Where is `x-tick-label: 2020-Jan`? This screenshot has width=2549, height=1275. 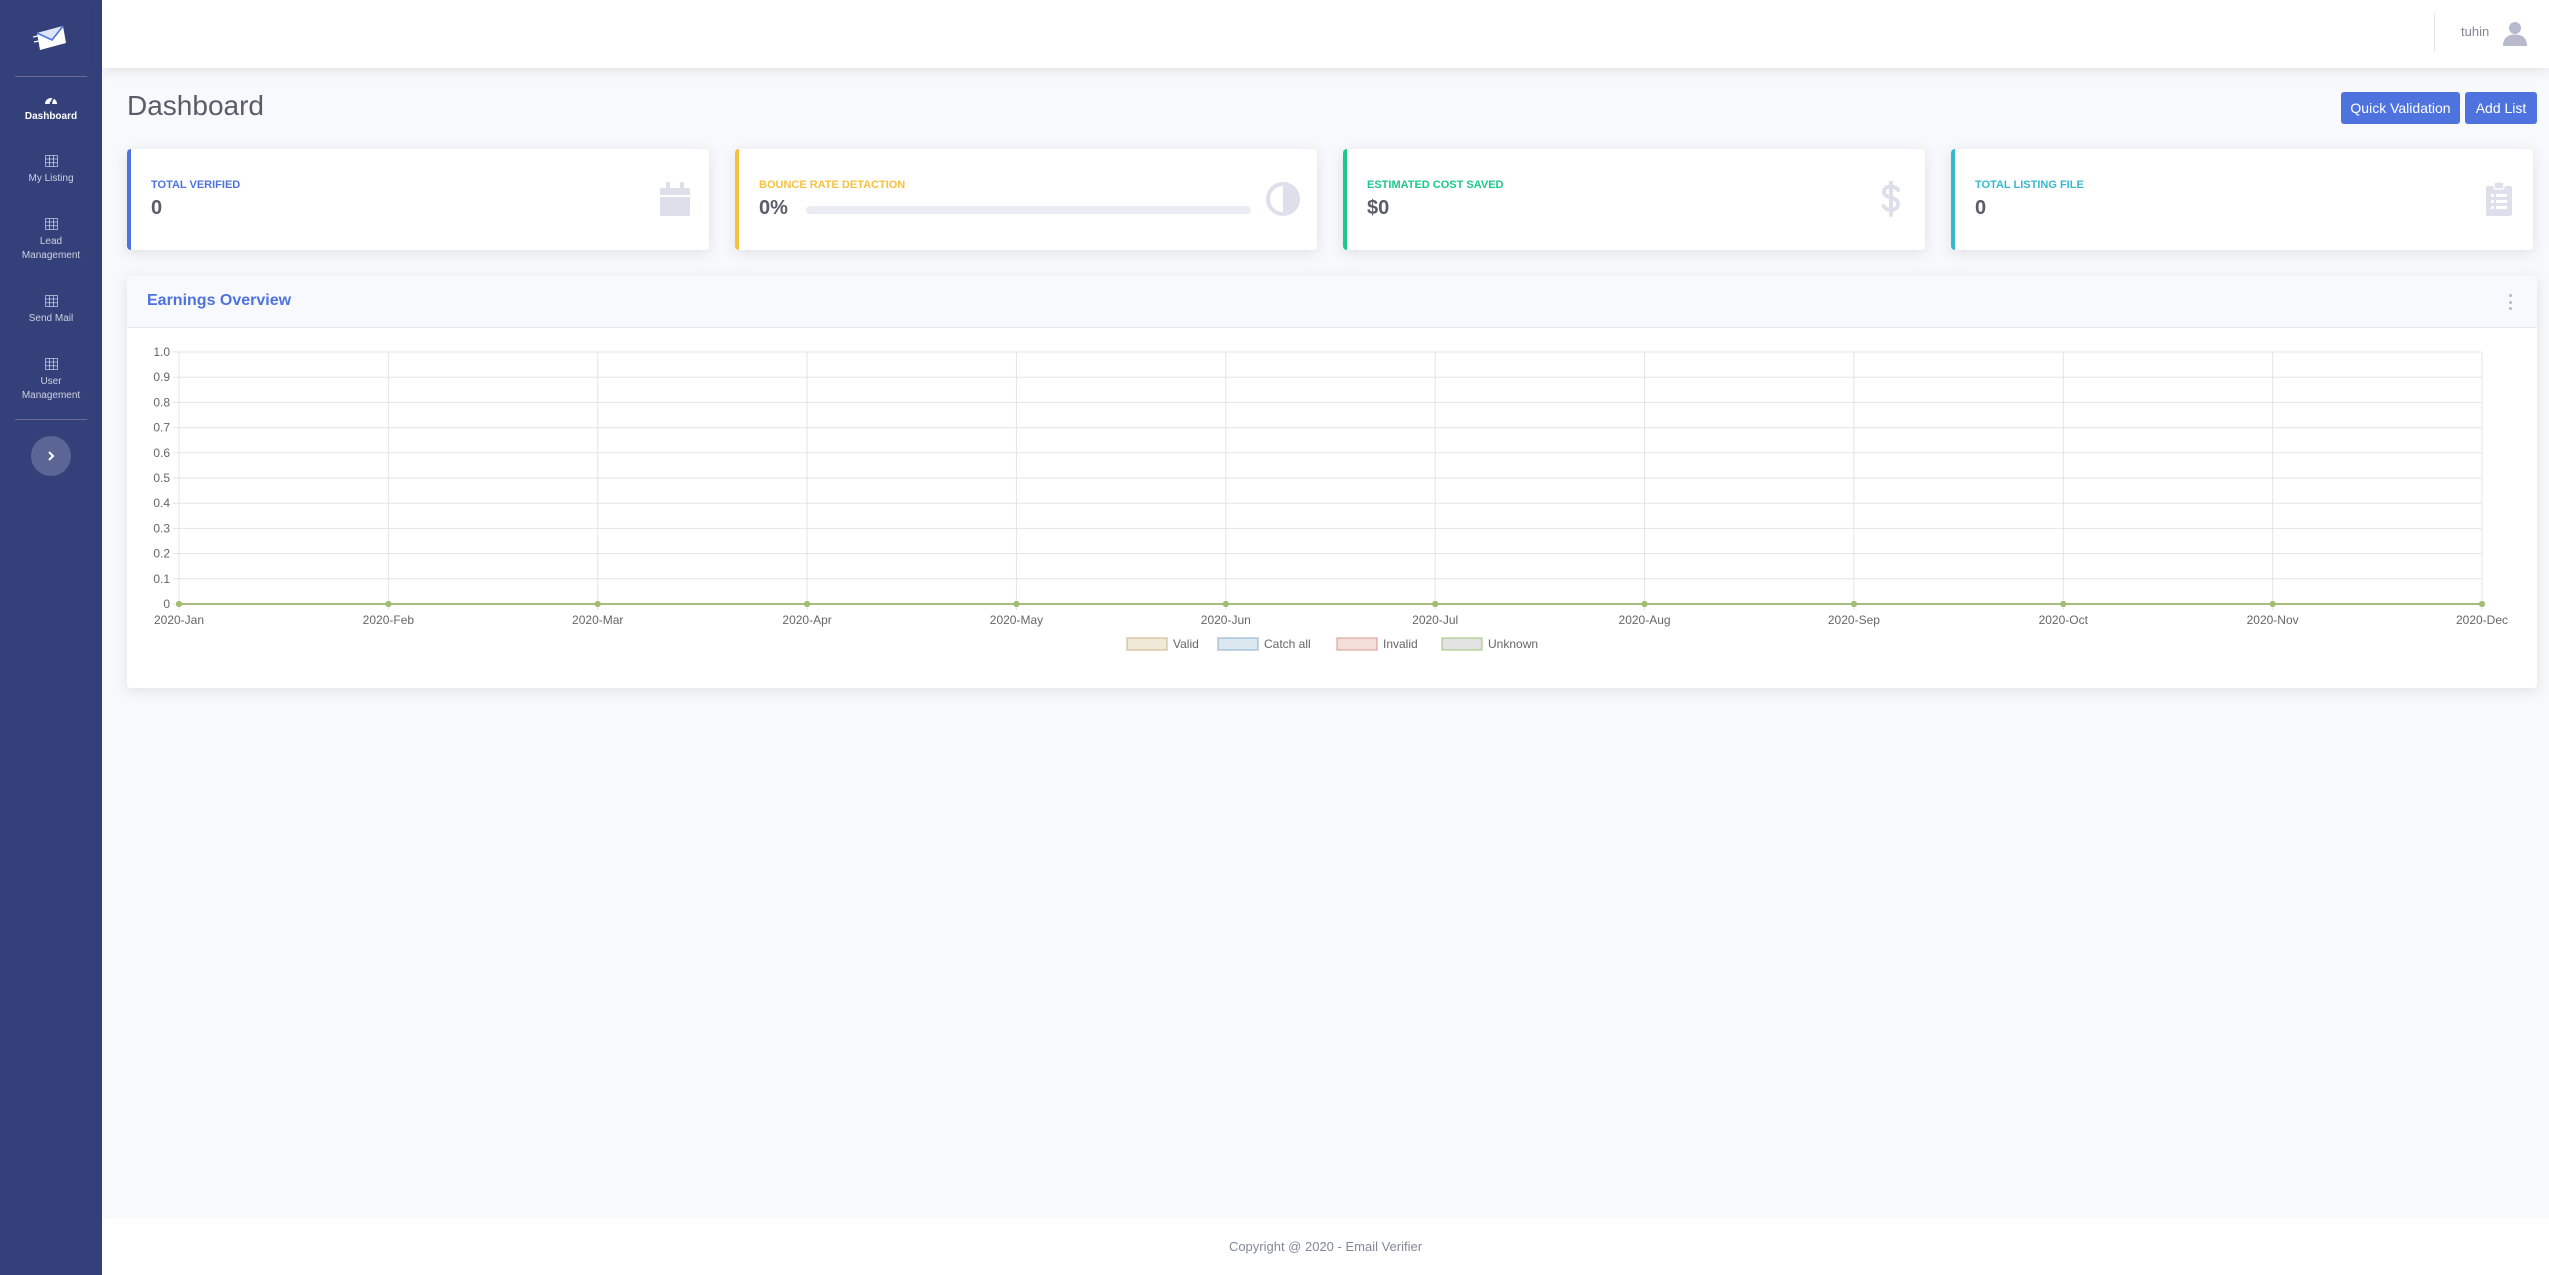 x-tick-label: 2020-Jan is located at coordinates (179, 620).